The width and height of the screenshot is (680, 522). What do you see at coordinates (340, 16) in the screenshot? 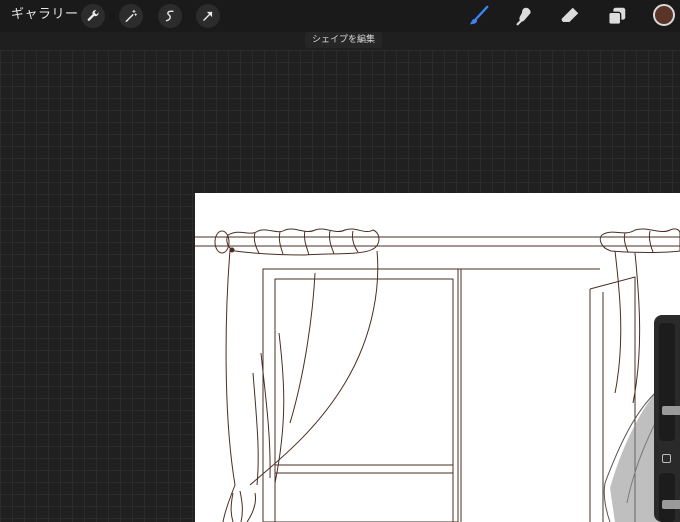
I see `top-toolbar: ギャラリー` at bounding box center [340, 16].